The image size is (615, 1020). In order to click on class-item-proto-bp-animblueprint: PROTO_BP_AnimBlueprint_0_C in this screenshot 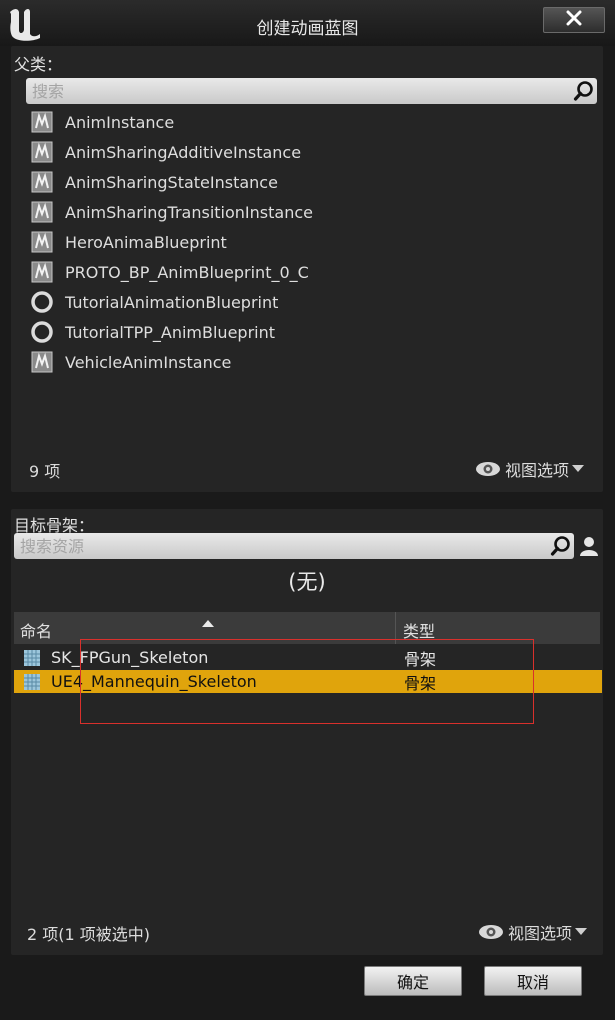, I will do `click(310, 272)`.